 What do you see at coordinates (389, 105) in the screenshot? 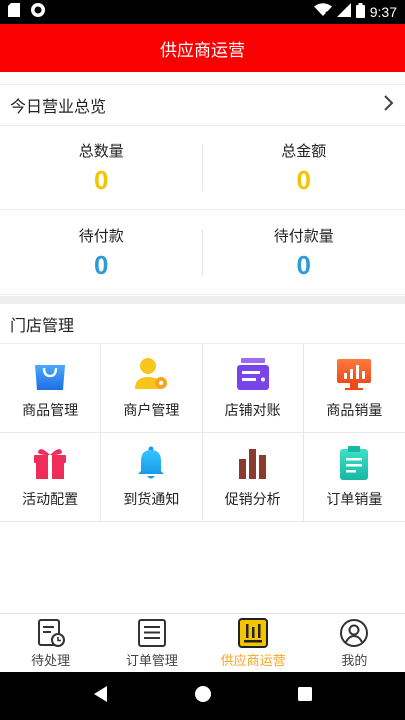
I see `chevron-right-icon` at bounding box center [389, 105].